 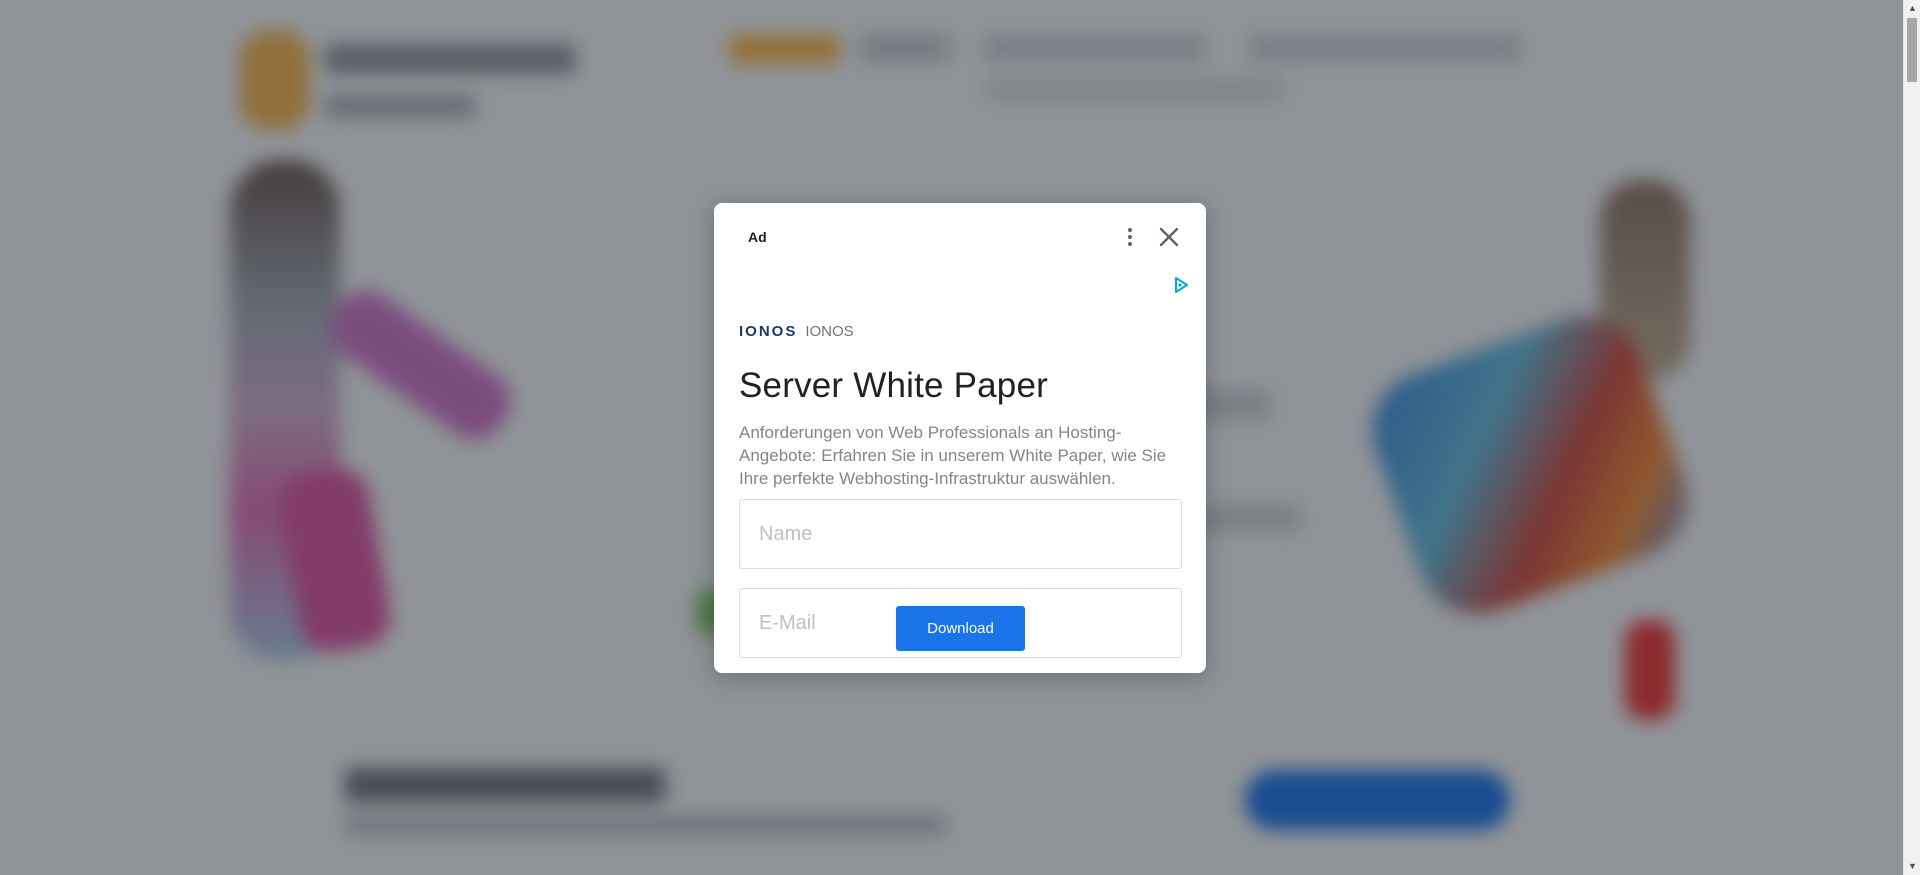 What do you see at coordinates (1911, 437) in the screenshot?
I see `vertical-scrollbar: ▲ ▼` at bounding box center [1911, 437].